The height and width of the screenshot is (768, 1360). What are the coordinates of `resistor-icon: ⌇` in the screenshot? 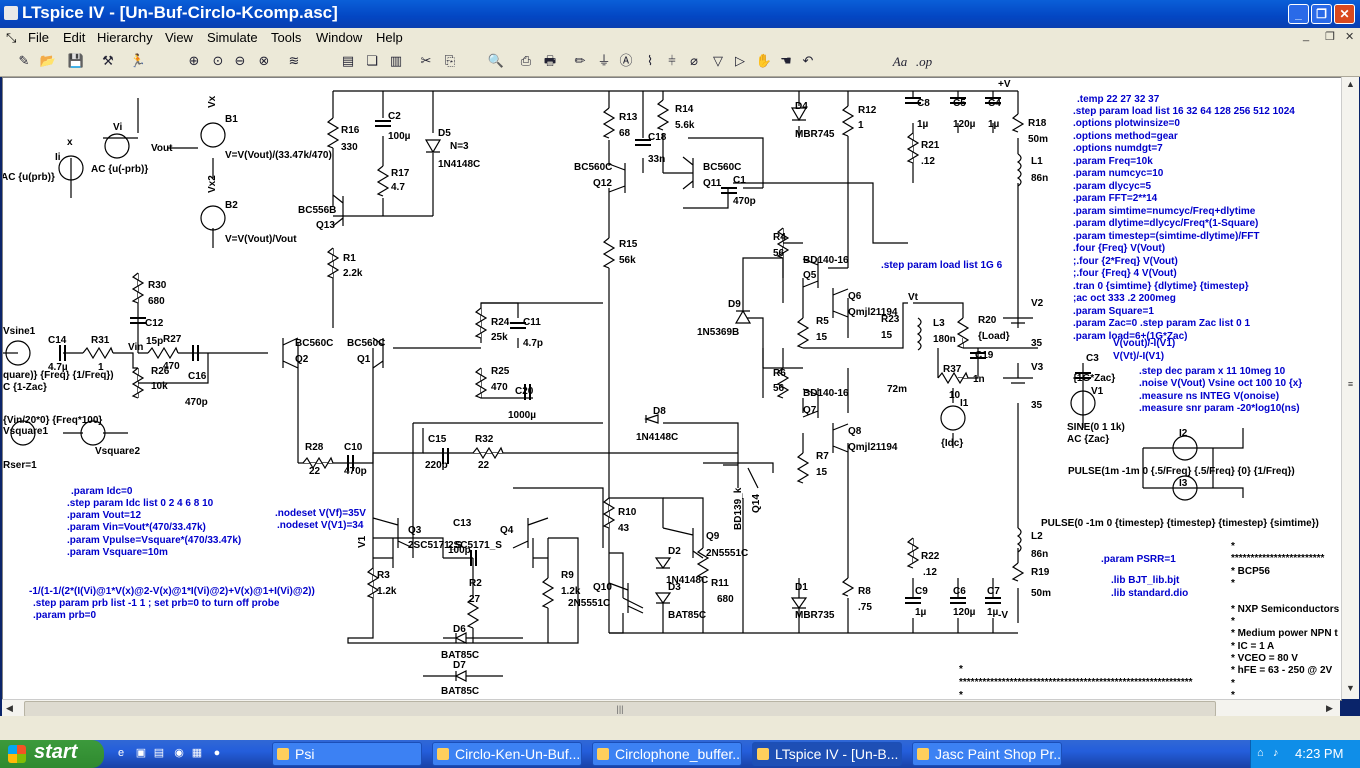 It's located at (650, 62).